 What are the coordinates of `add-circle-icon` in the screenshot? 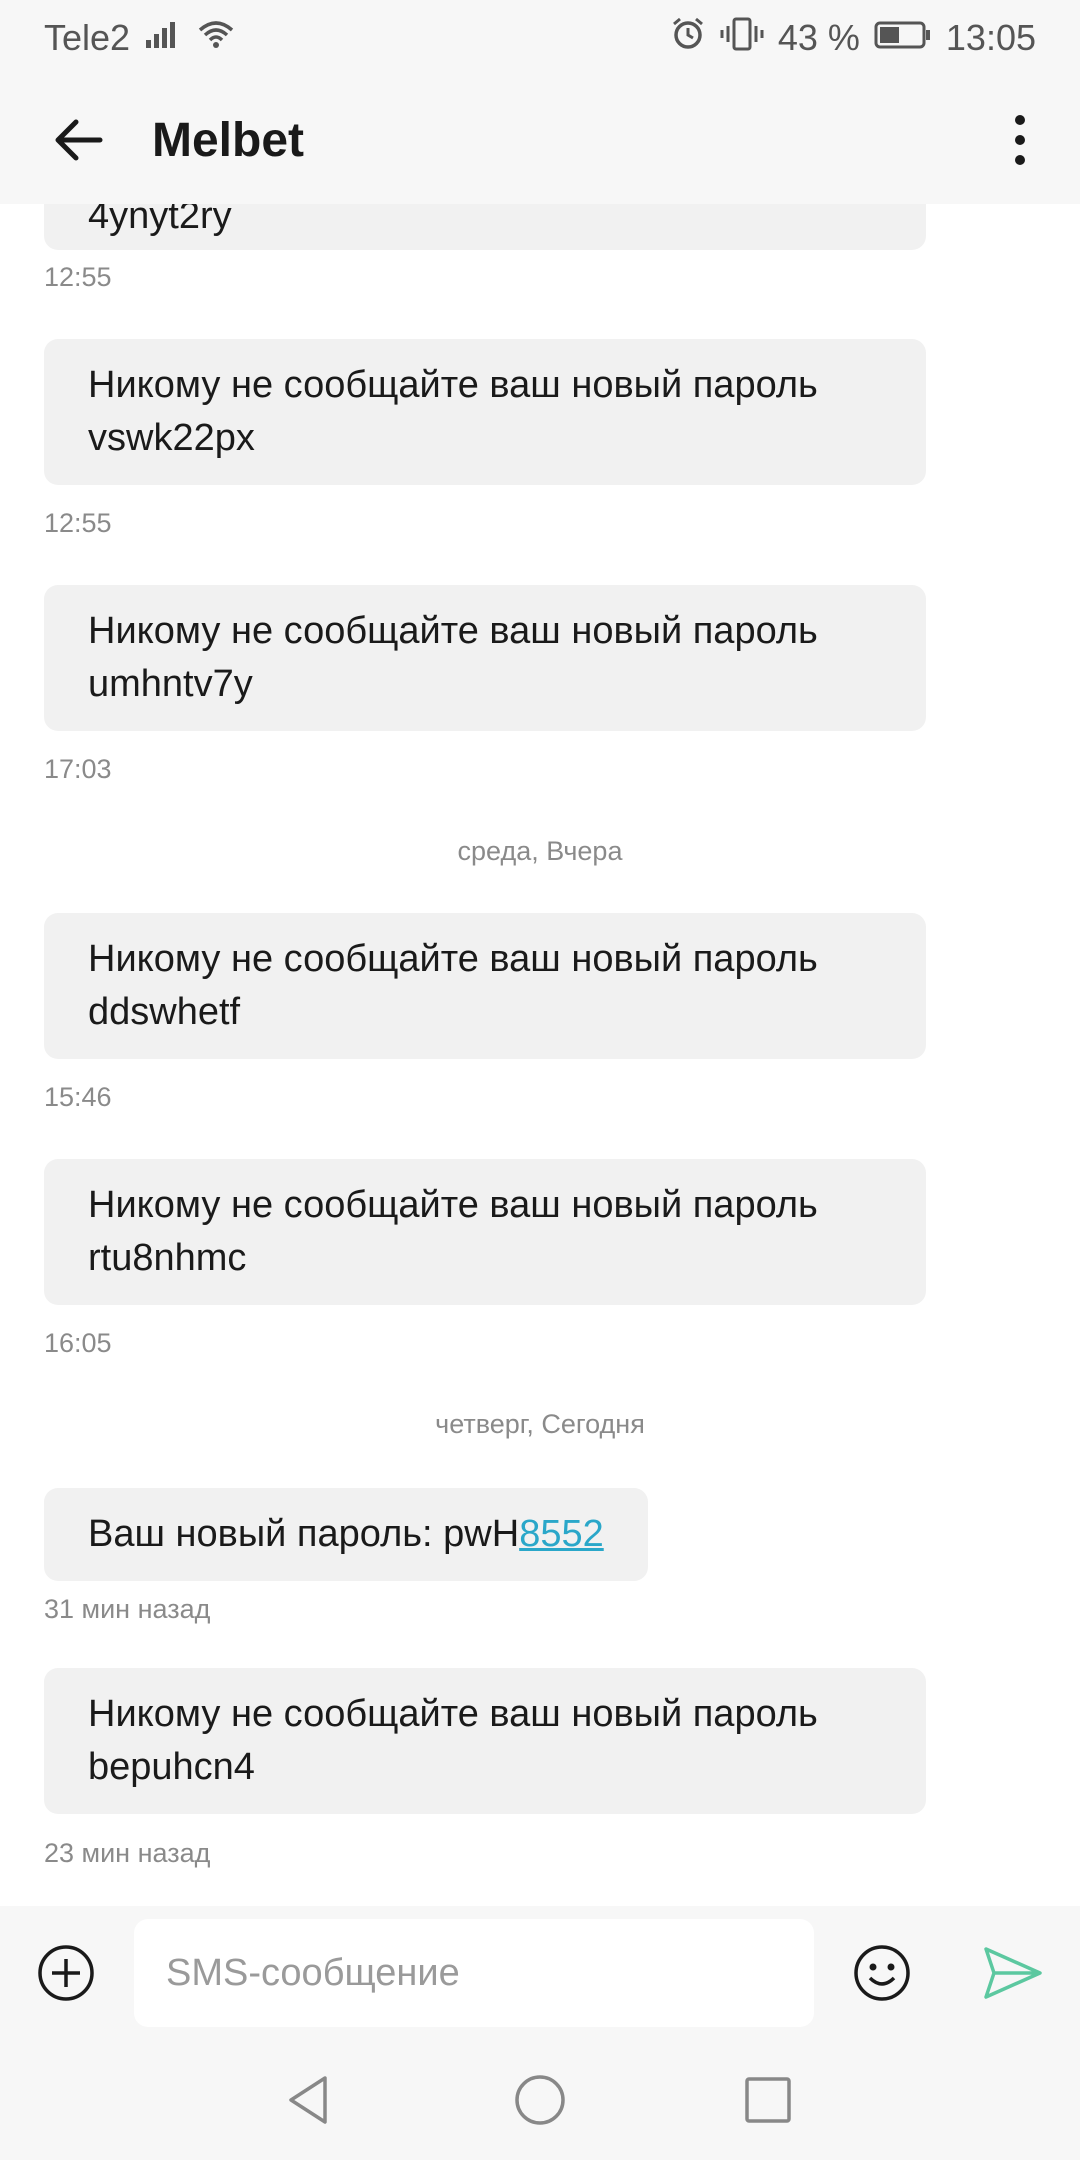 It's located at (66, 1973).